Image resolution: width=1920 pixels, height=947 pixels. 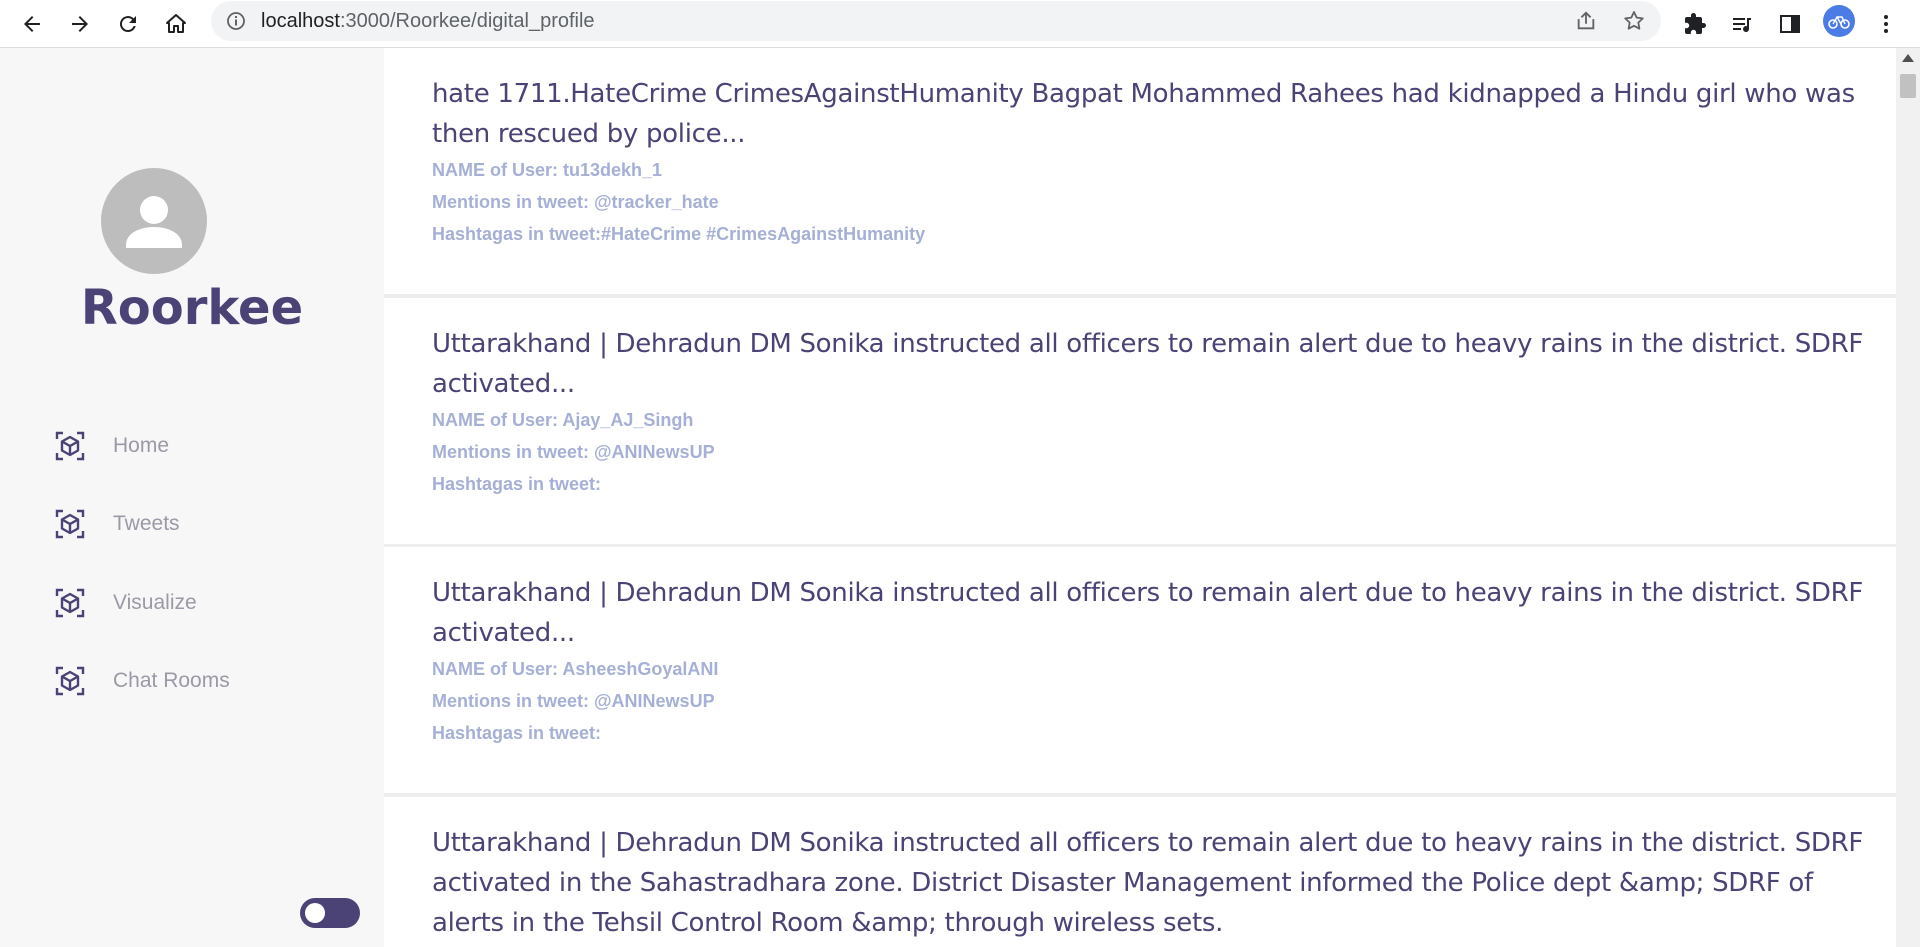 I want to click on side-panel-button, so click(x=1790, y=24).